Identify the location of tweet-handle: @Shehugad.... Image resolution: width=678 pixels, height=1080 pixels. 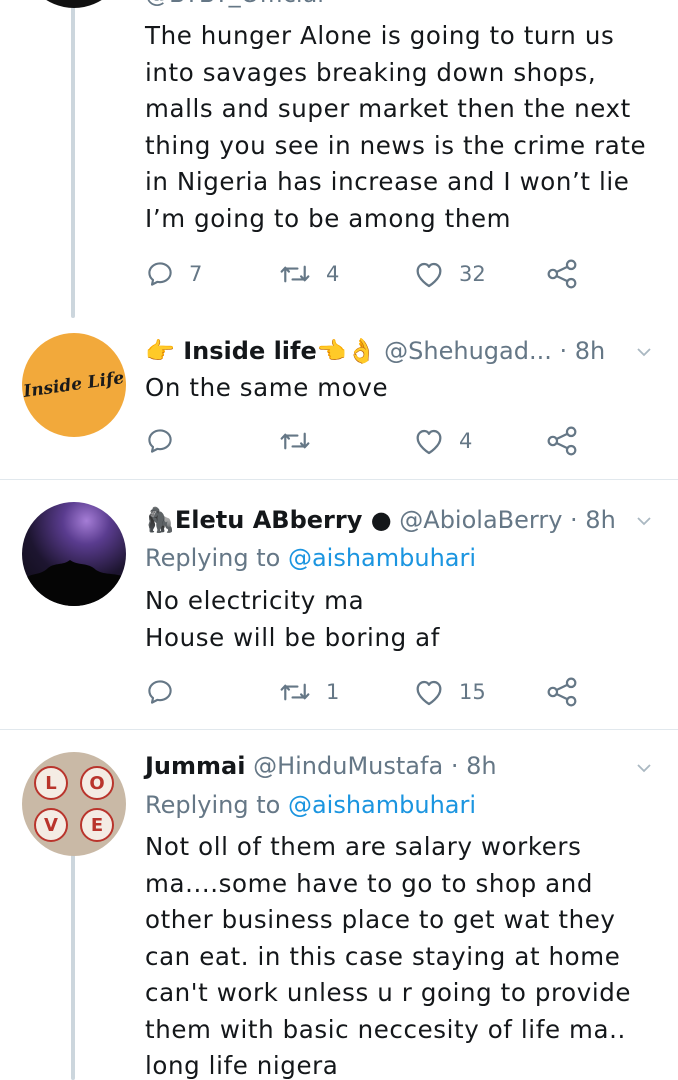
(468, 351).